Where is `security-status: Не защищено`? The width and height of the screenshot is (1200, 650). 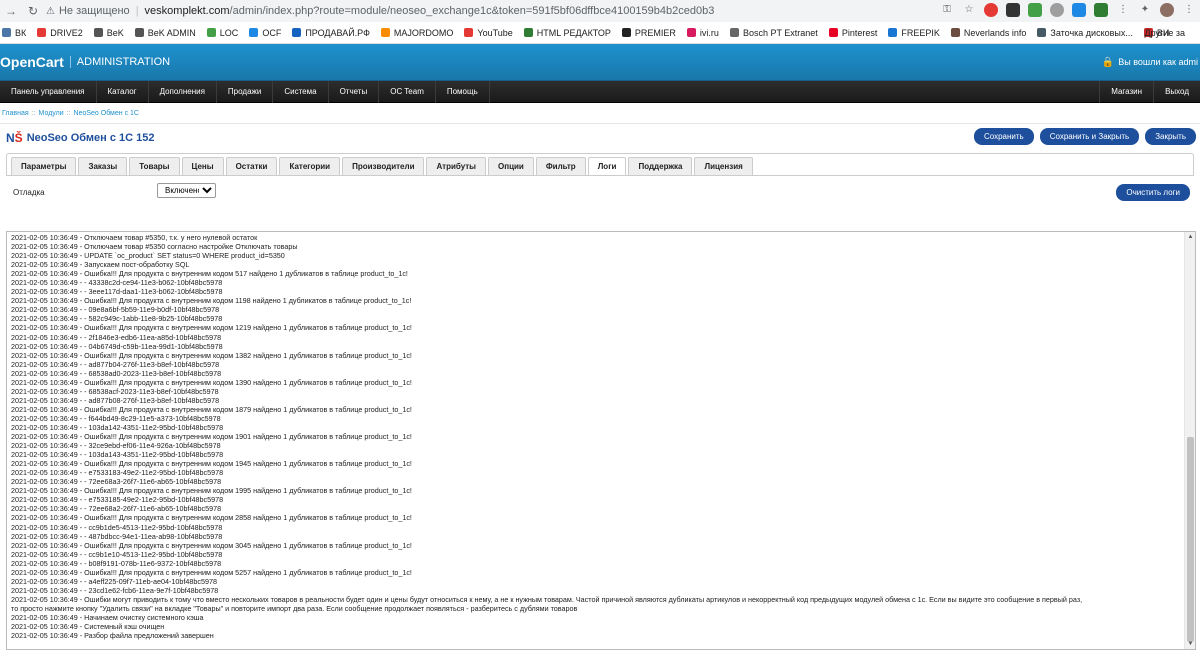
security-status: Не защищено is located at coordinates (94, 11).